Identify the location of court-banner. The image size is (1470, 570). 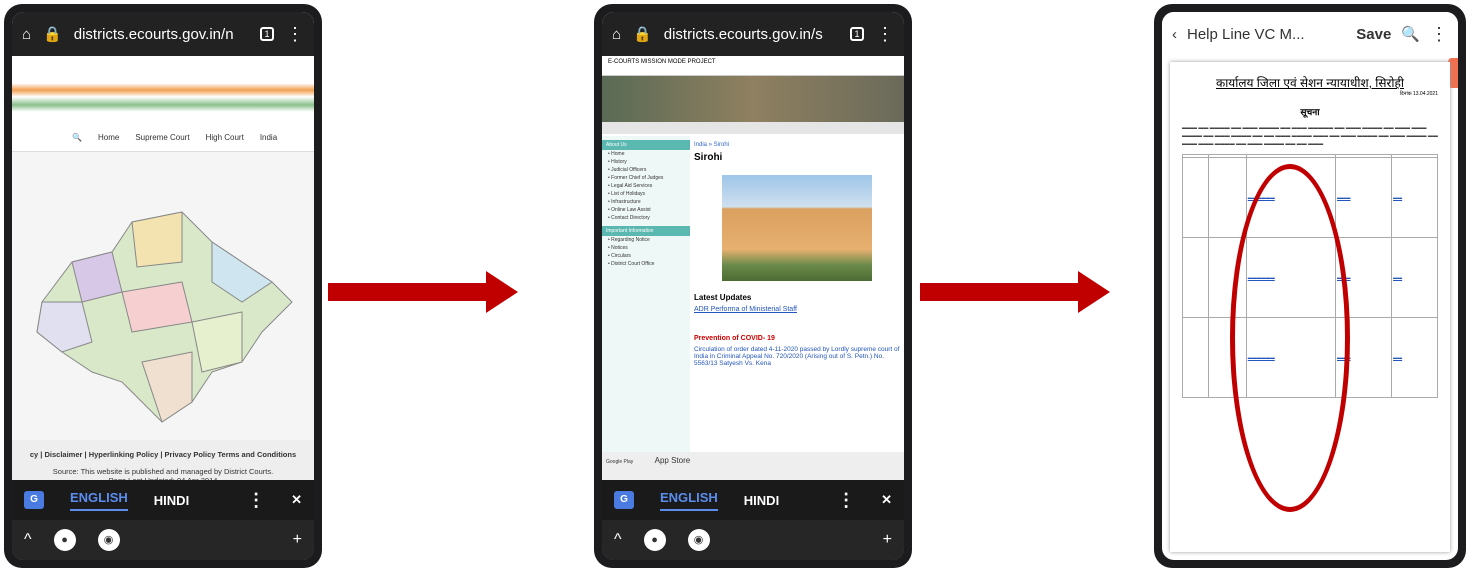
(753, 99).